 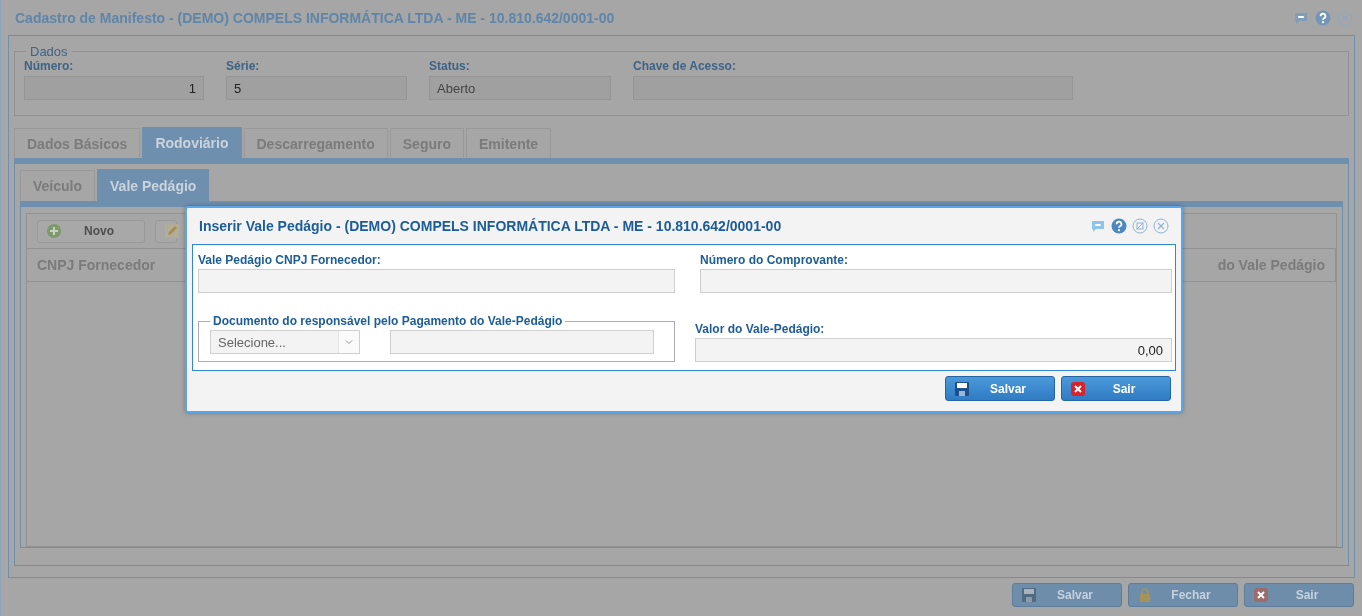 What do you see at coordinates (243, 66) in the screenshot?
I see `field-label: Série:` at bounding box center [243, 66].